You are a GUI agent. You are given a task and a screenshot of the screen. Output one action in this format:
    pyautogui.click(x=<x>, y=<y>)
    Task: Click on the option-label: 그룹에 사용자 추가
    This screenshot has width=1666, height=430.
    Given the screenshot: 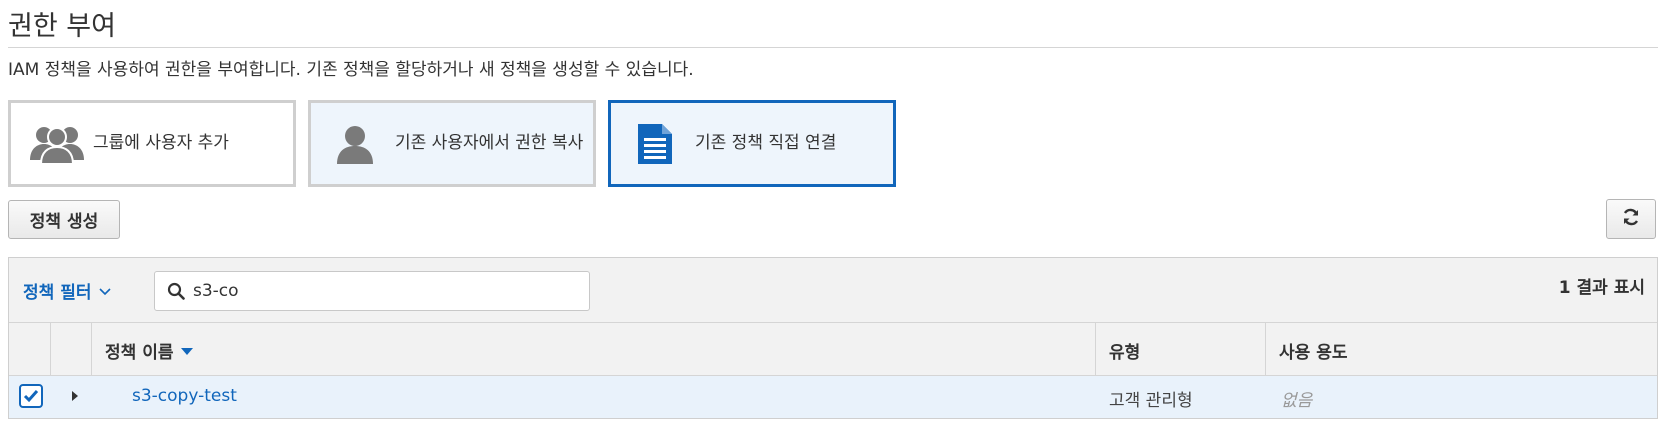 What is the action you would take?
    pyautogui.click(x=161, y=143)
    